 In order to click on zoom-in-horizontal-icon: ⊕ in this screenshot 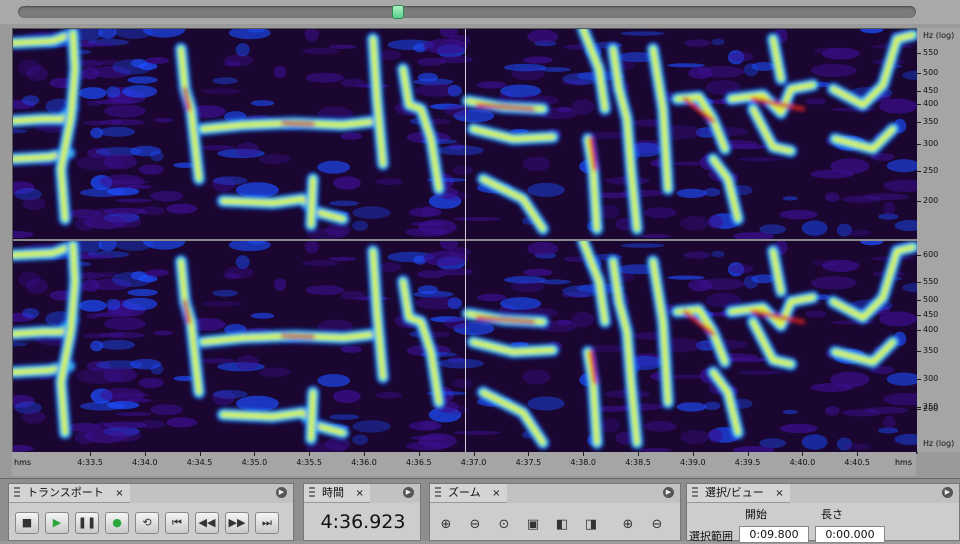, I will do `click(446, 524)`.